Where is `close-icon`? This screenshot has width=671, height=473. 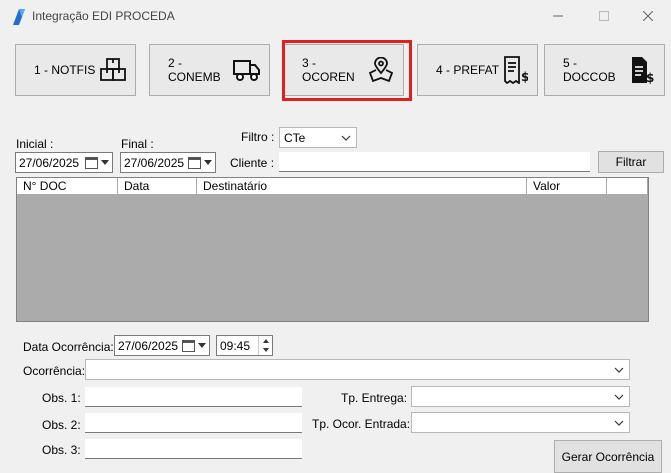 close-icon is located at coordinates (648, 16).